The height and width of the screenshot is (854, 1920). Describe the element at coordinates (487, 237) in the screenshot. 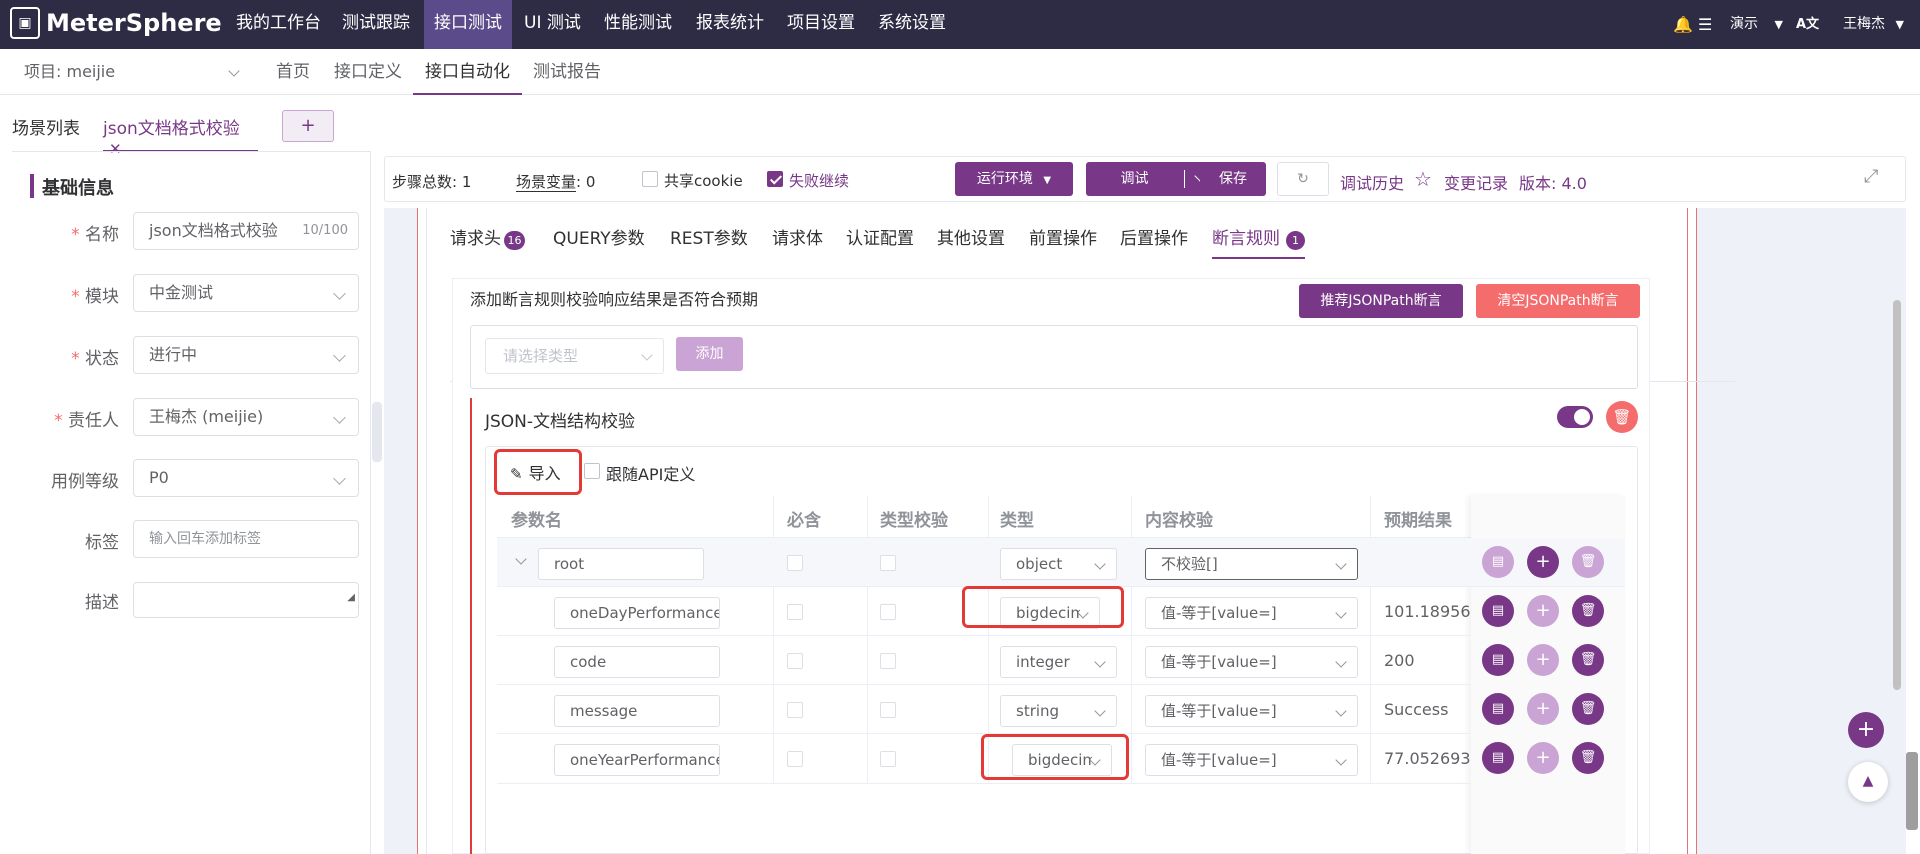

I see `tab-request-header: 请求头 16` at that location.